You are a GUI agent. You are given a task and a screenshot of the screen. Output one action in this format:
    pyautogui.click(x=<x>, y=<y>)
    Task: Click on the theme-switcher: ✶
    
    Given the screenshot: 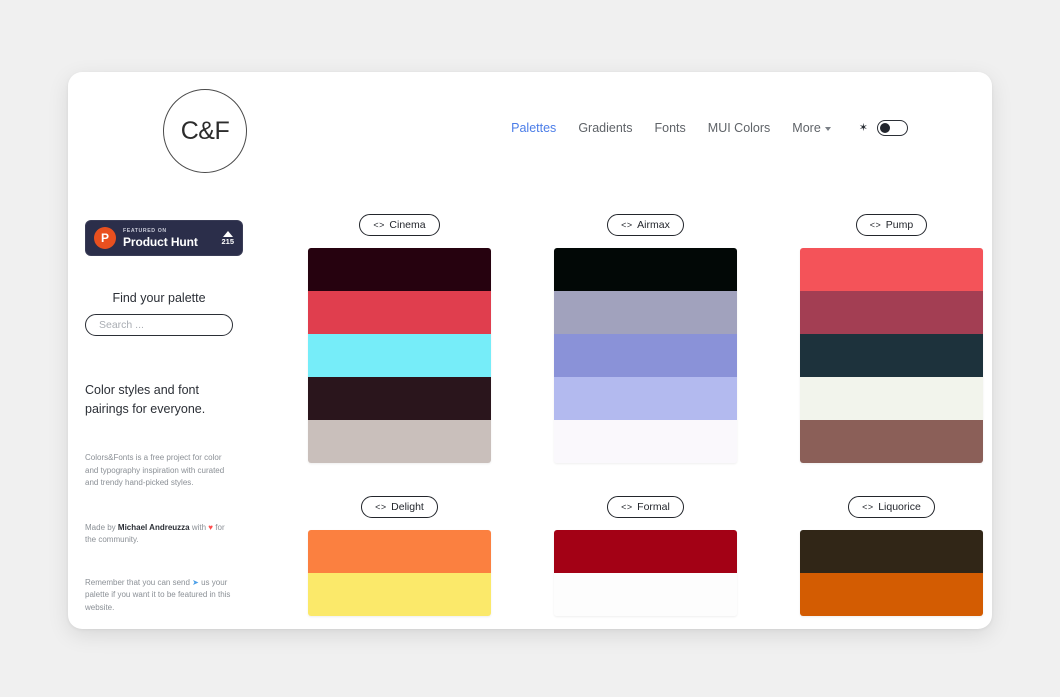 What is the action you would take?
    pyautogui.click(x=883, y=128)
    